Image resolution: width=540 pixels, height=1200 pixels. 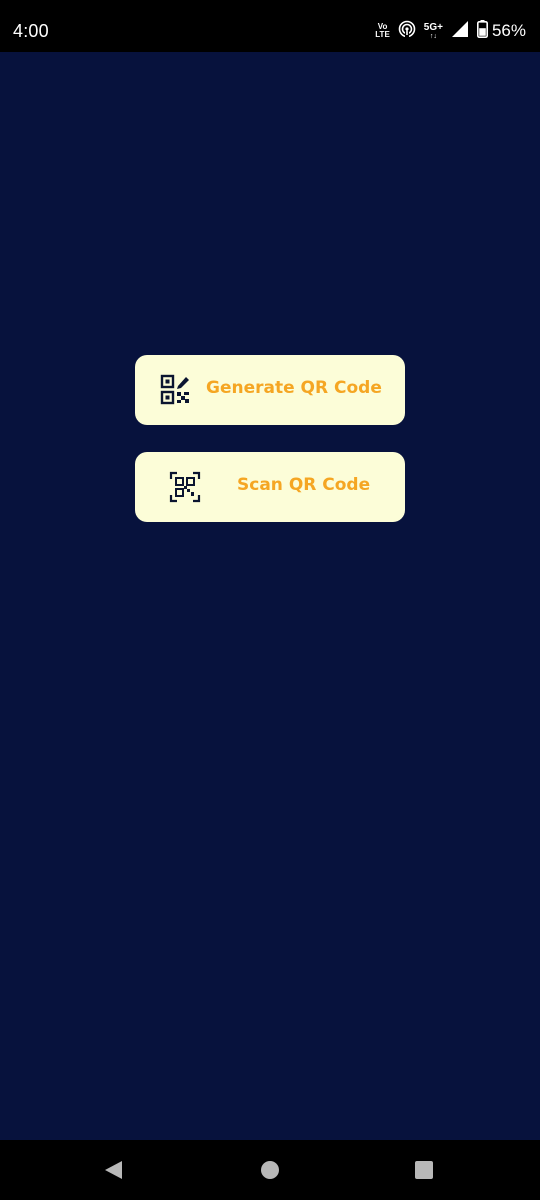 I want to click on scan-qr-button: Scan QR Code, so click(x=270, y=487).